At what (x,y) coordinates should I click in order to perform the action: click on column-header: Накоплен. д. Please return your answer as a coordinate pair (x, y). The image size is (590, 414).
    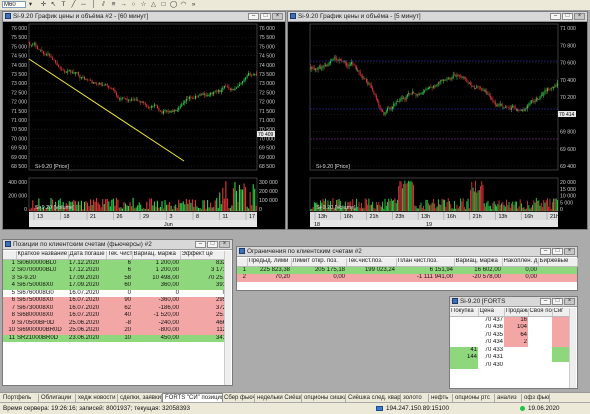
    Looking at the image, I should click on (520, 262).